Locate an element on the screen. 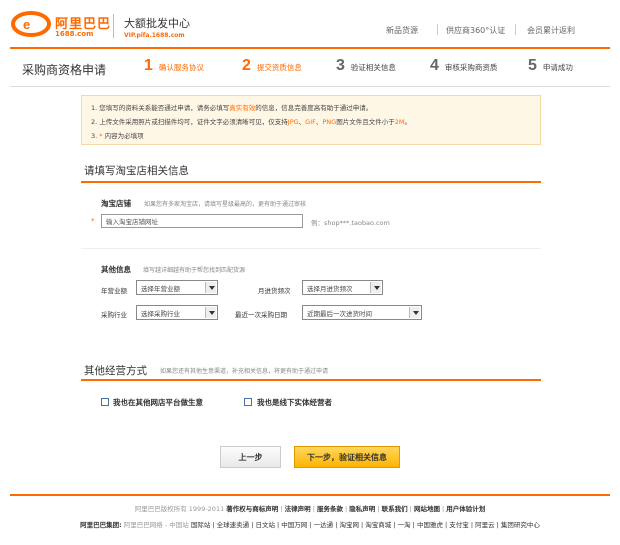 This screenshot has height=545, width=620. taobao-store-url-input is located at coordinates (202, 221).